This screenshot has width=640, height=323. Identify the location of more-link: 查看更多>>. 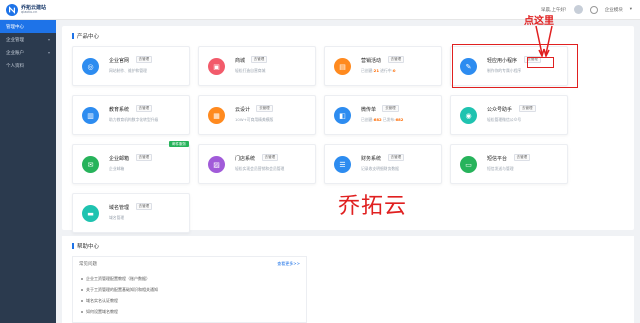
(288, 264).